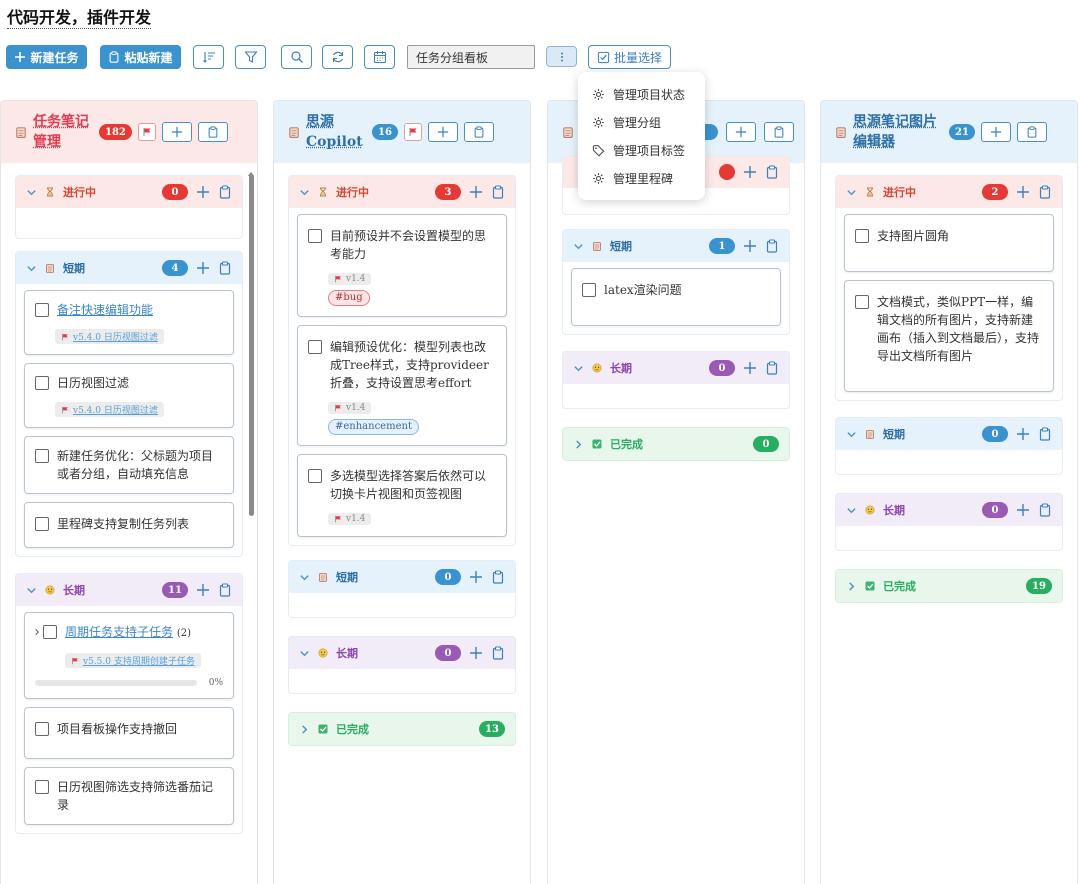  Describe the element at coordinates (129, 525) in the screenshot. I see `task-card: 里程碑支持复制任务列表` at that location.